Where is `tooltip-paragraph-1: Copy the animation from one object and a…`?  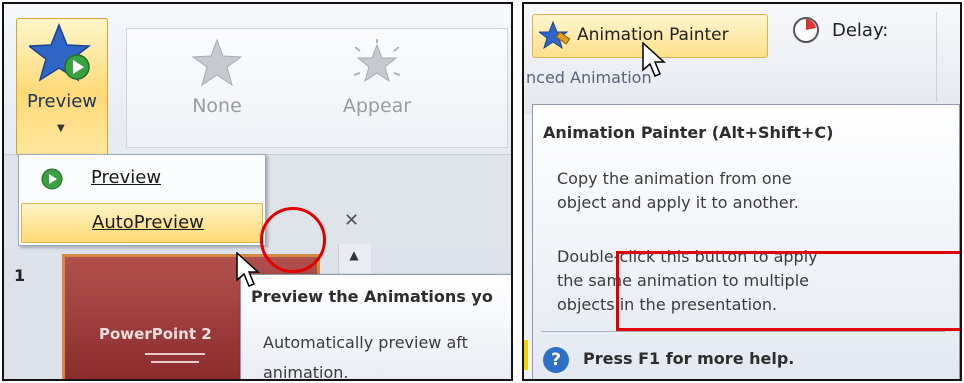
tooltip-paragraph-1: Copy the animation from one object and a… is located at coordinates (678, 191).